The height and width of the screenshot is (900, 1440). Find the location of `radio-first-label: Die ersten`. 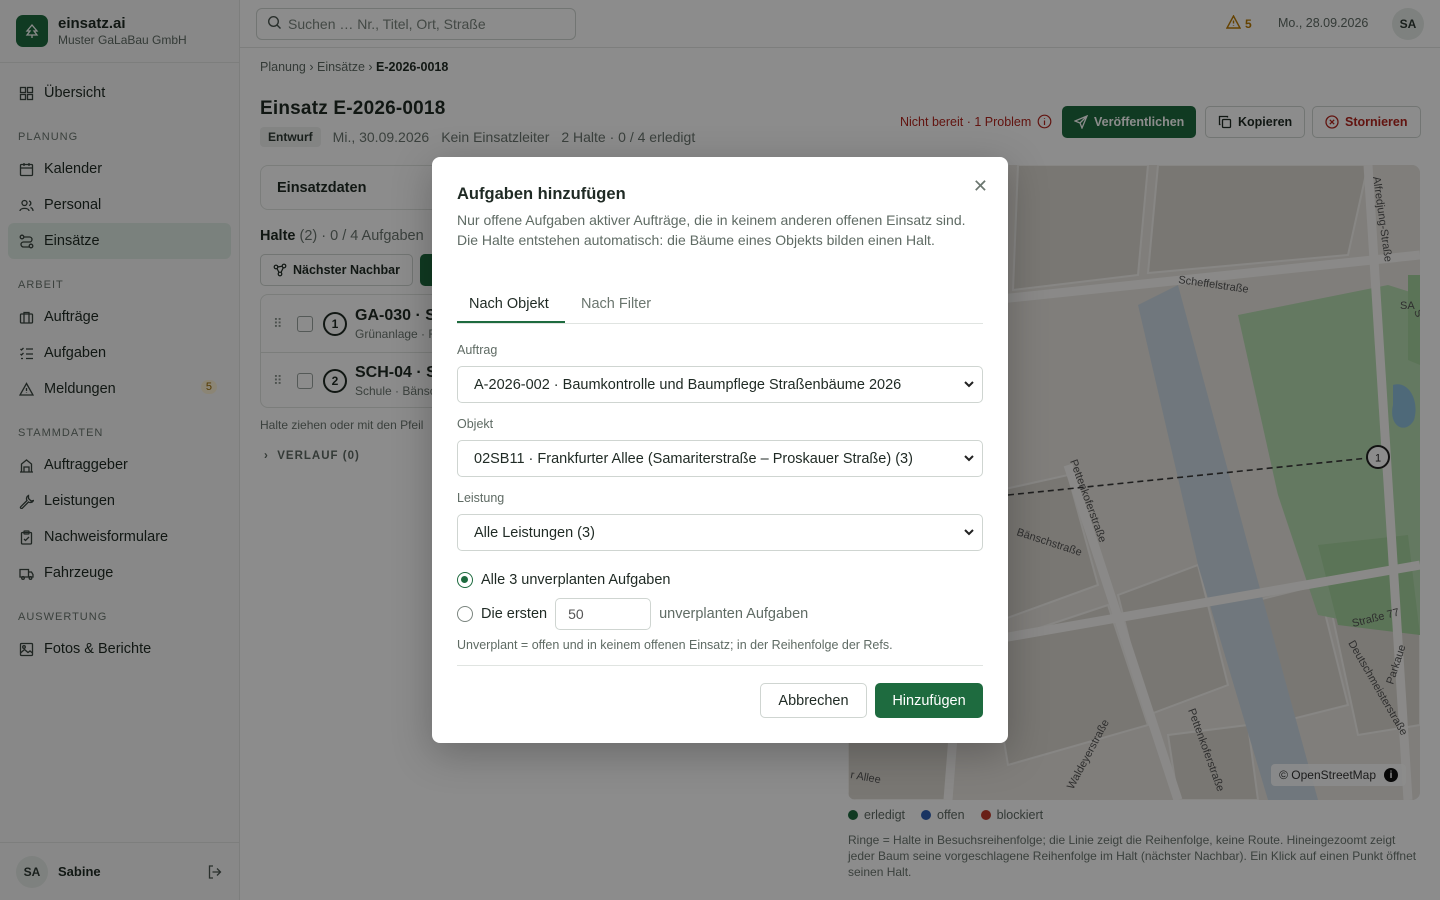

radio-first-label: Die ersten is located at coordinates (514, 614).